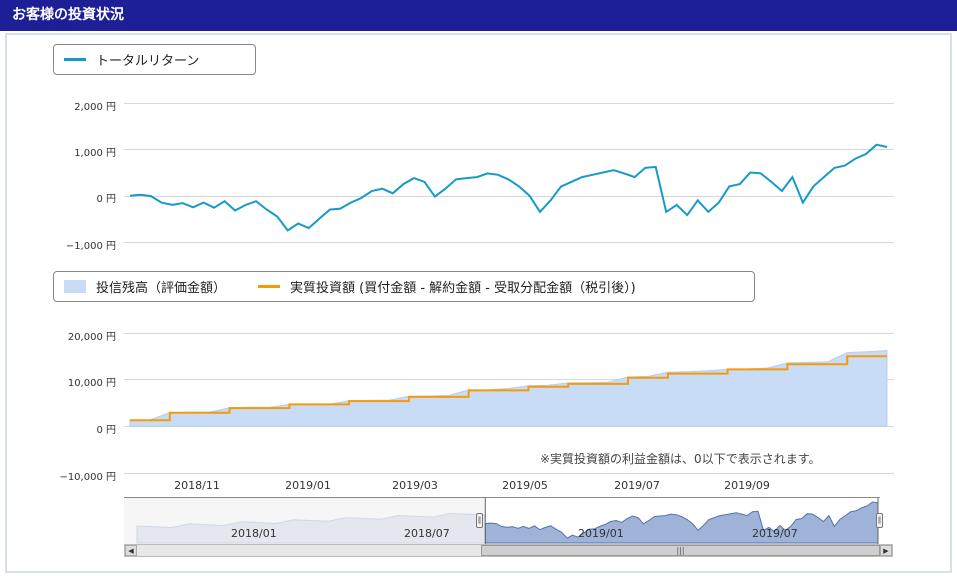 The image size is (957, 576). Describe the element at coordinates (886, 550) in the screenshot. I see `scroll-right-button: ▶` at that location.